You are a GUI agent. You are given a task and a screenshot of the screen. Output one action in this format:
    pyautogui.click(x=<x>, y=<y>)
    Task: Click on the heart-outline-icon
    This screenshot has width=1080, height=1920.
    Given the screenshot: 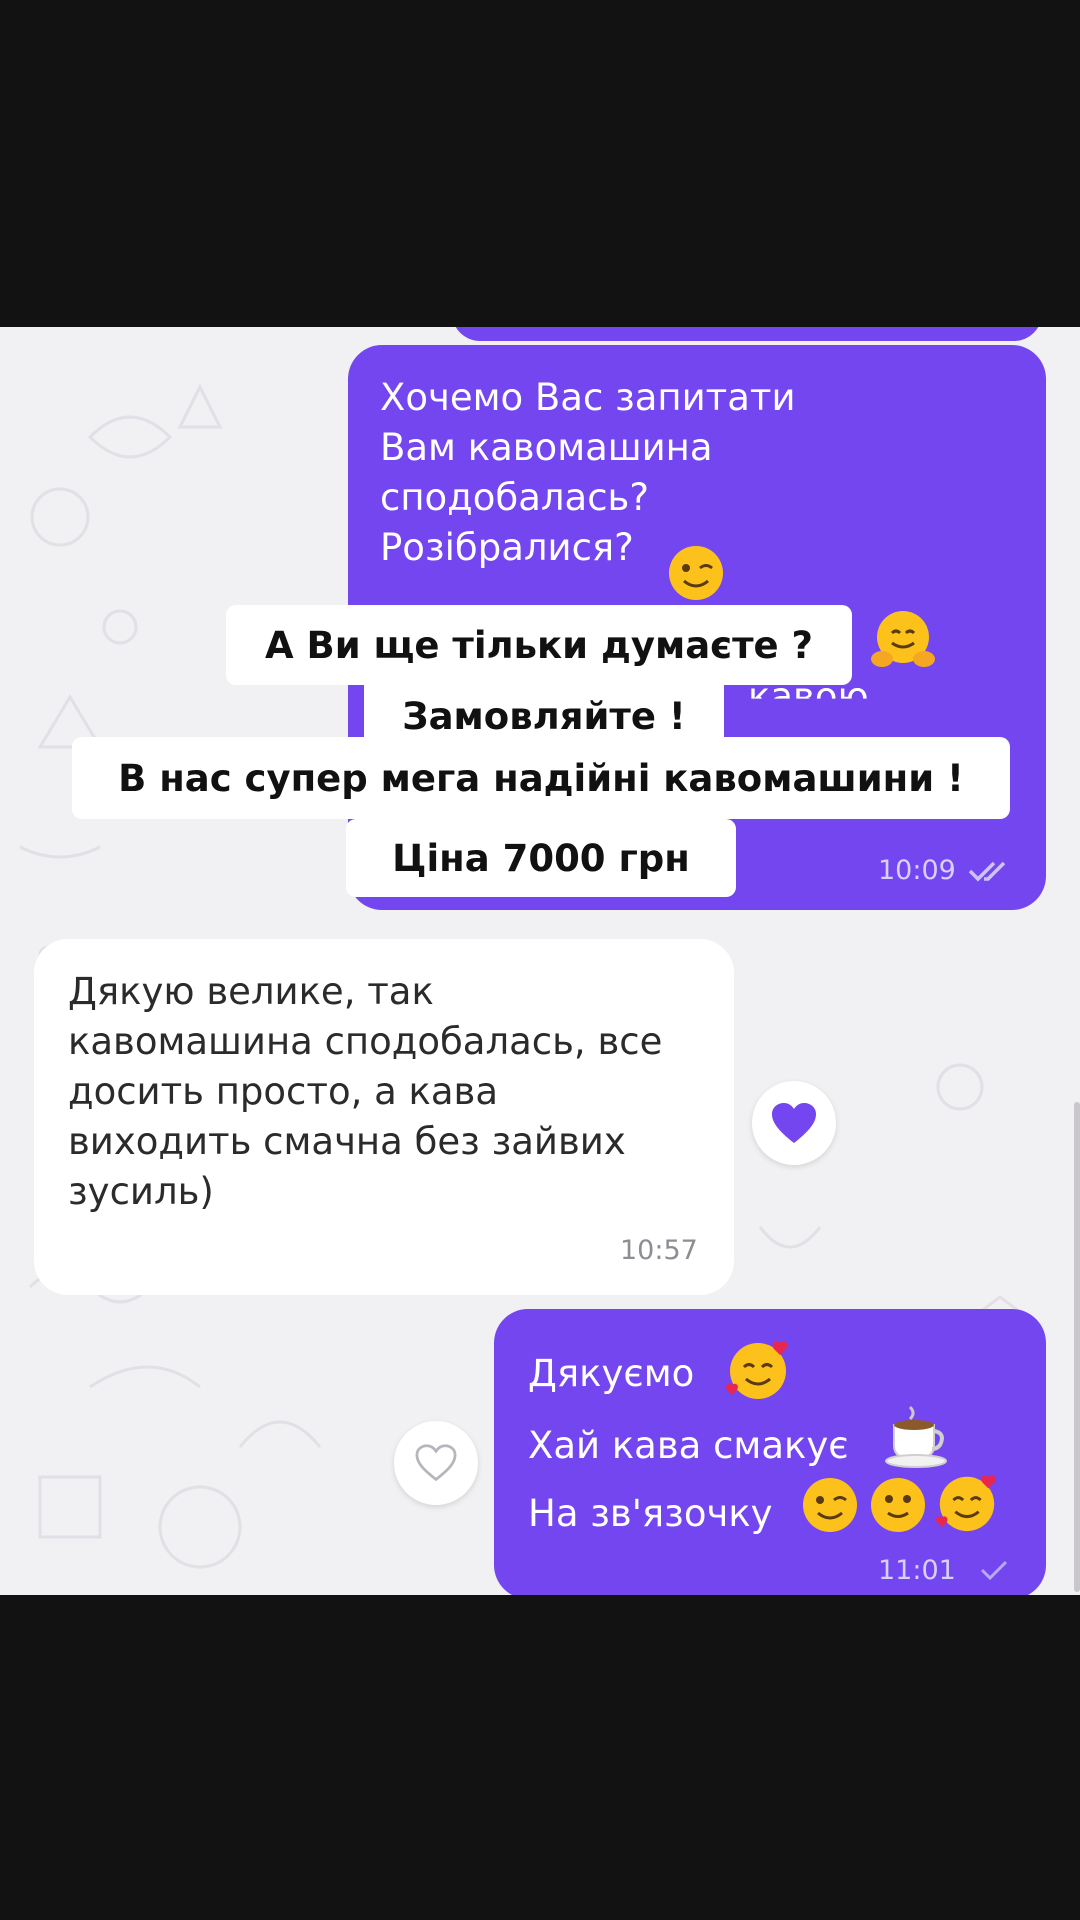 What is the action you would take?
    pyautogui.click(x=436, y=1463)
    